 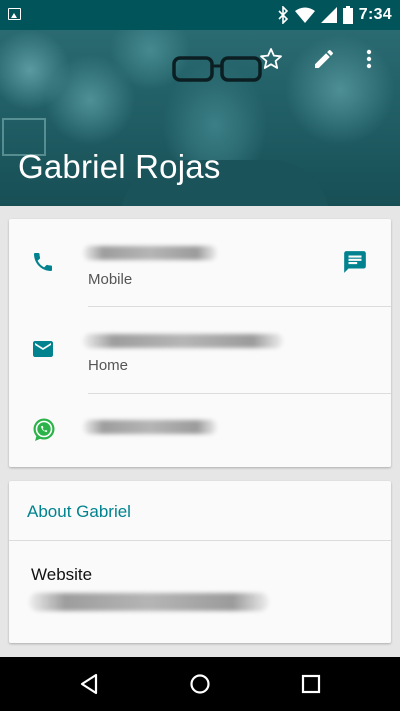 What do you see at coordinates (200, 350) in the screenshot?
I see `email-row: Home` at bounding box center [200, 350].